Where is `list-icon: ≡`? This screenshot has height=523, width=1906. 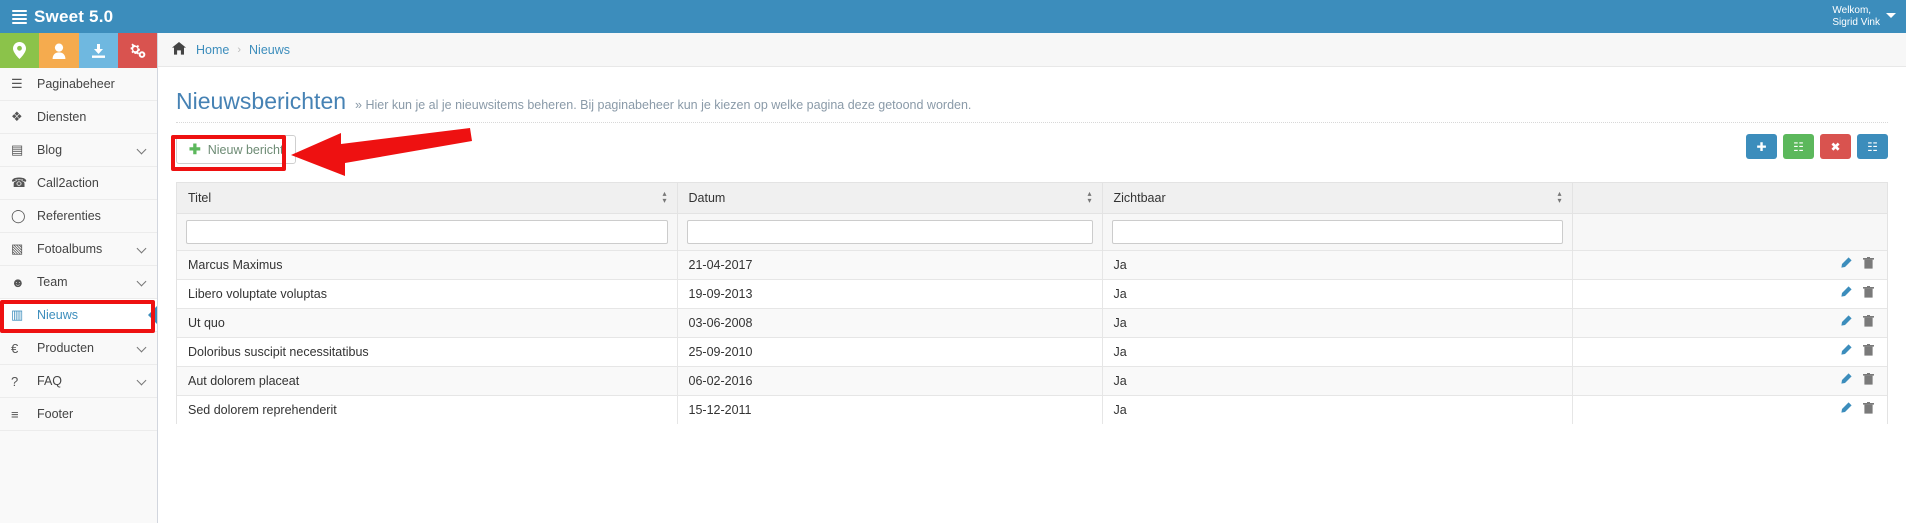
list-icon: ≡ is located at coordinates (15, 414).